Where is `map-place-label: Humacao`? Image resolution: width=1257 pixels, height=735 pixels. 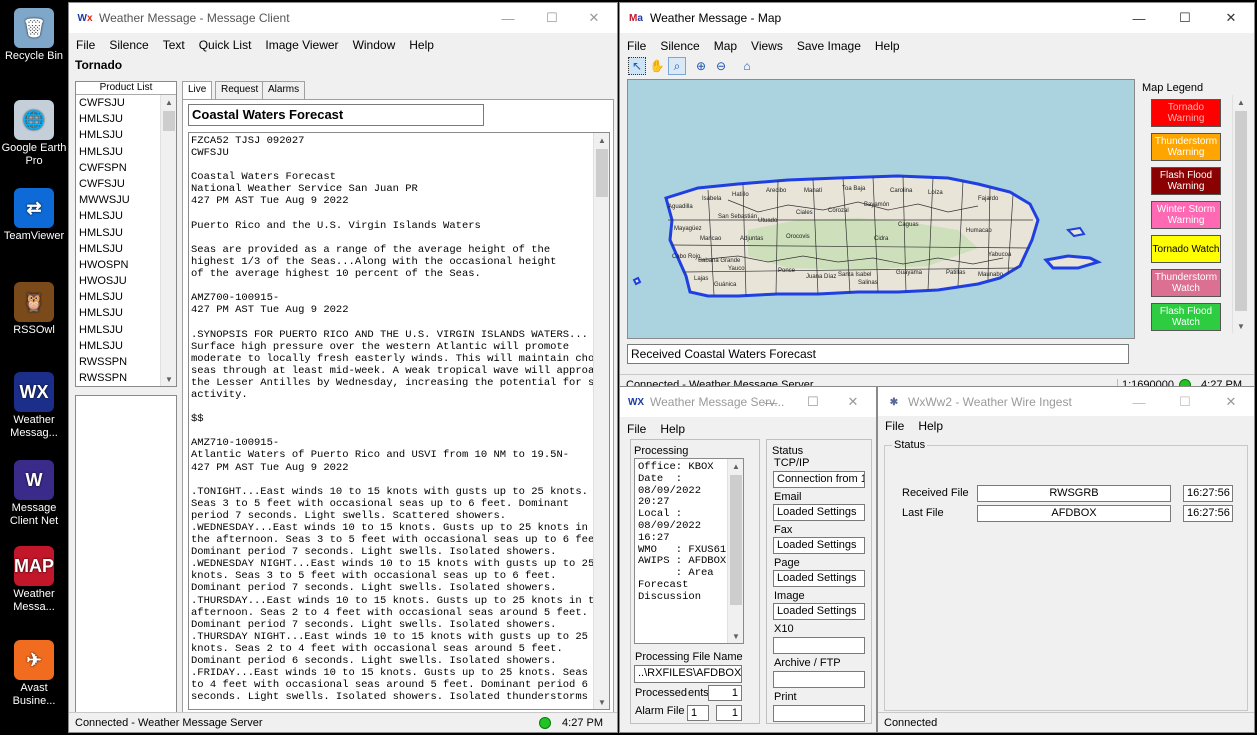 map-place-label: Humacao is located at coordinates (979, 231).